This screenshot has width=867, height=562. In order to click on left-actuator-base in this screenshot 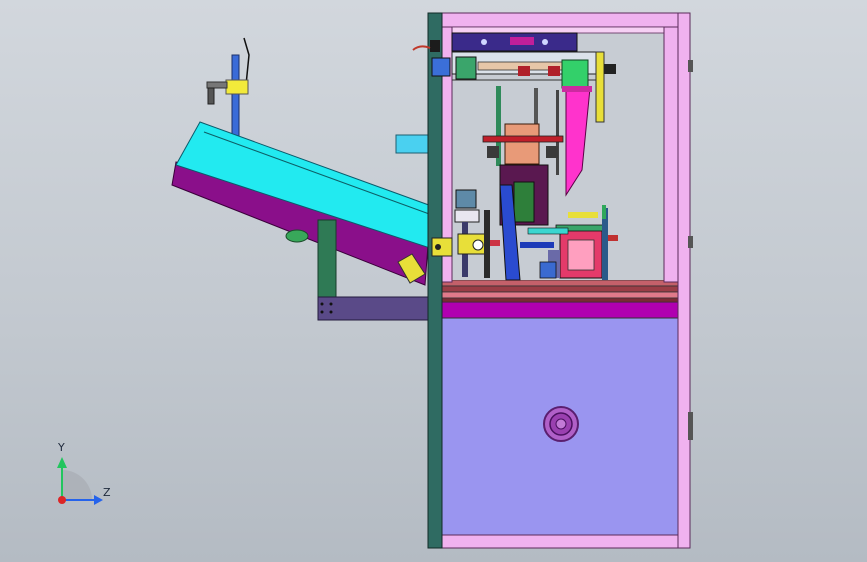, I will do `click(467, 216)`.